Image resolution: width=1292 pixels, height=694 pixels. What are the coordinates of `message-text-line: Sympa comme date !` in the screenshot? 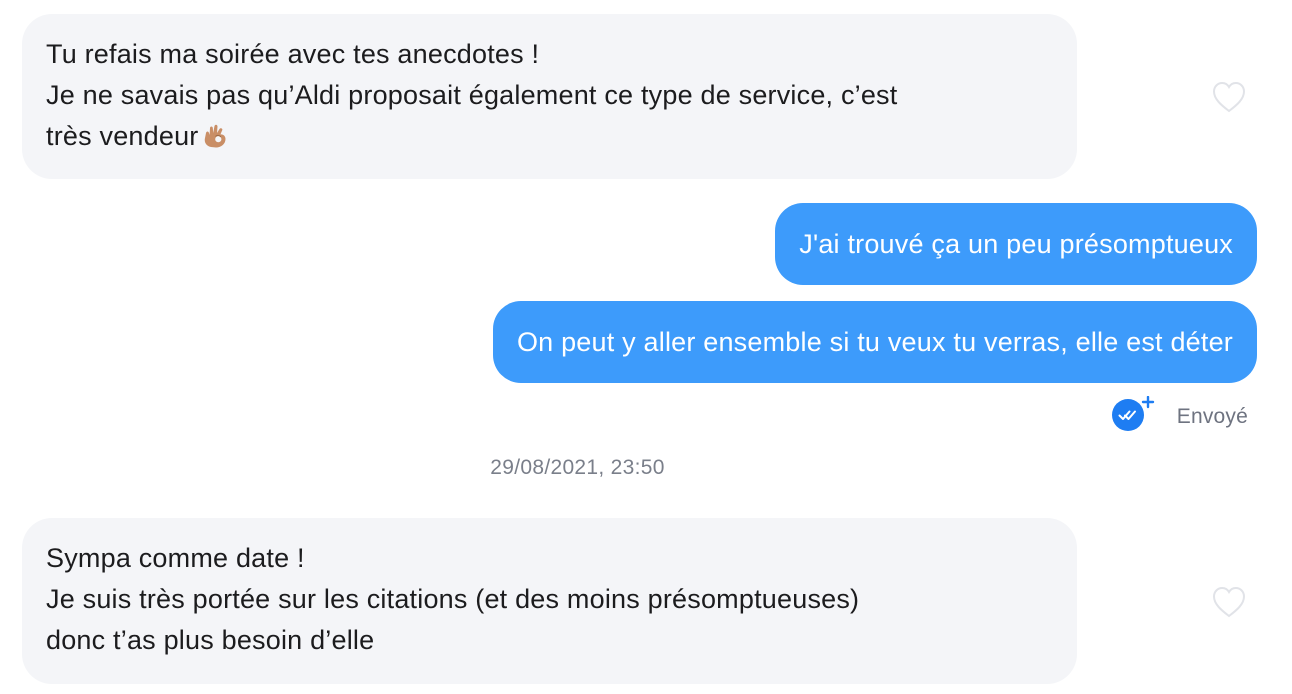 It's located at (175, 558).